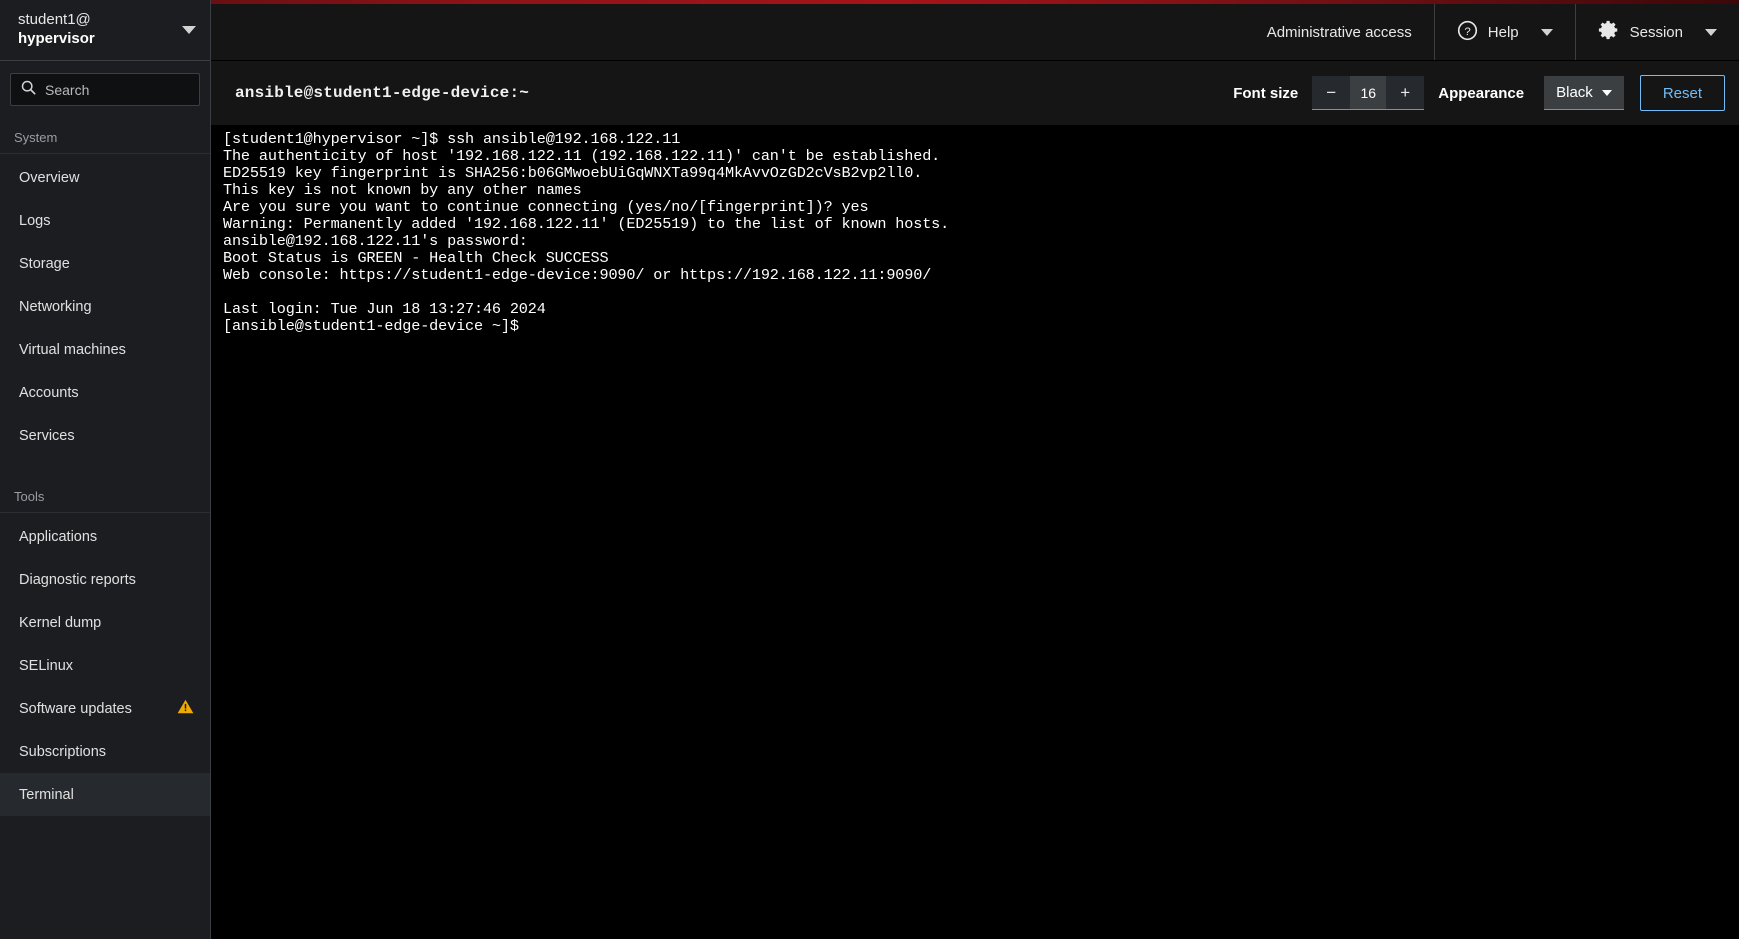 Image resolution: width=1739 pixels, height=939 pixels. I want to click on sidebar-item-label: Logs, so click(35, 220).